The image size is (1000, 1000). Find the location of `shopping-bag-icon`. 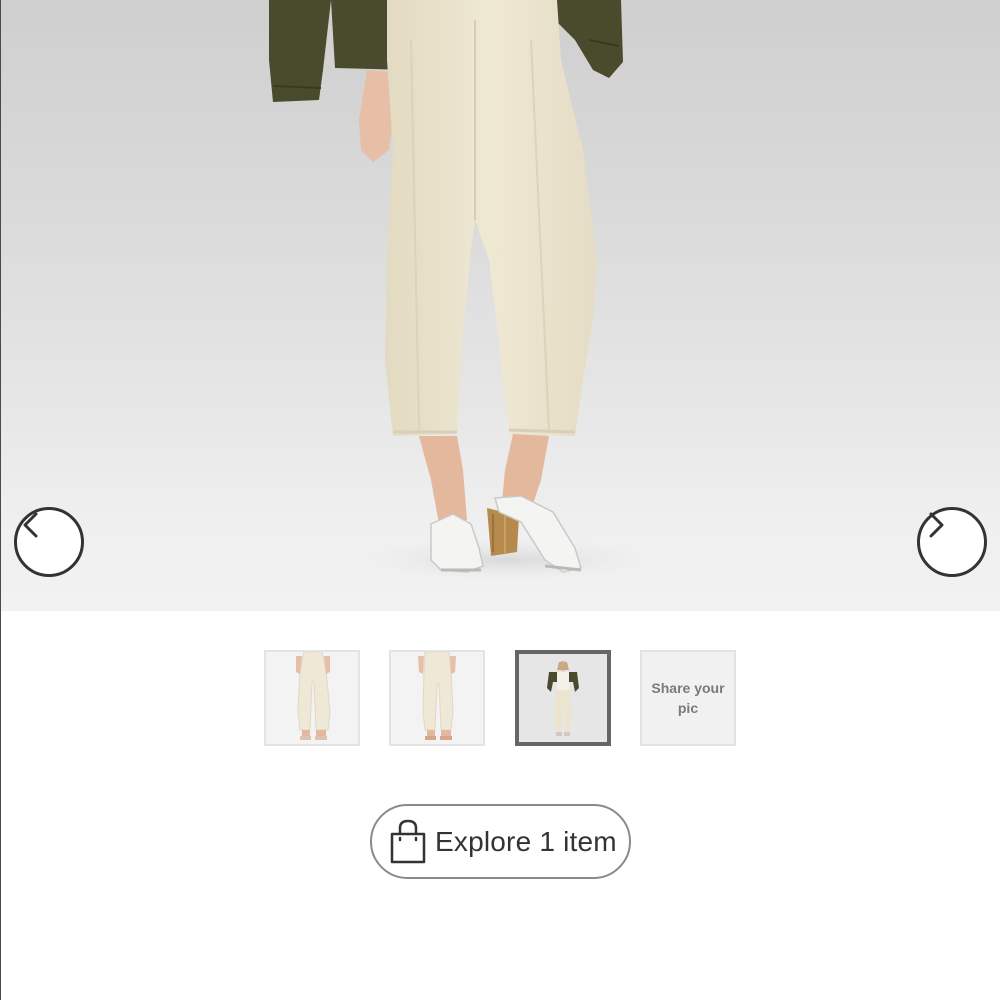

shopping-bag-icon is located at coordinates (408, 841).